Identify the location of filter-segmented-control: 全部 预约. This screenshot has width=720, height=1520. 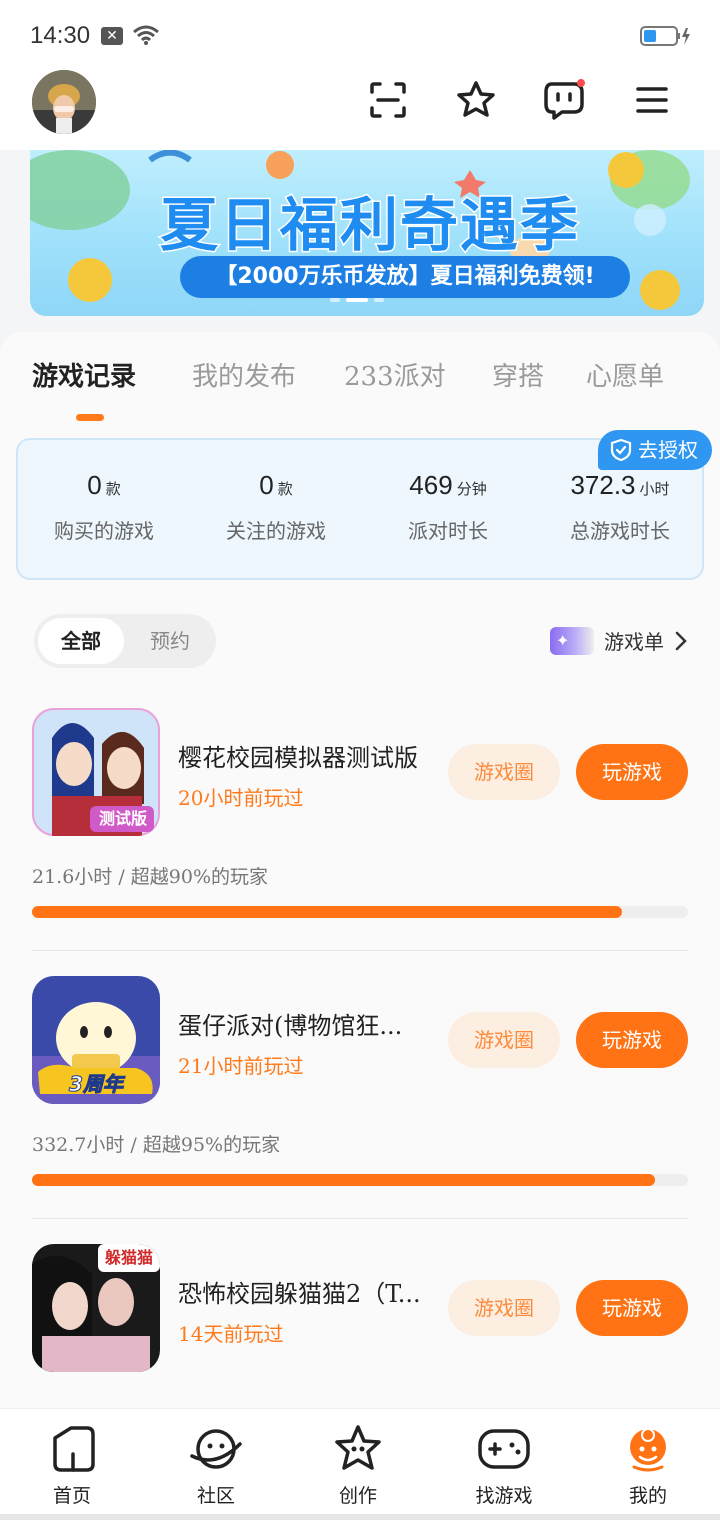
(125, 641).